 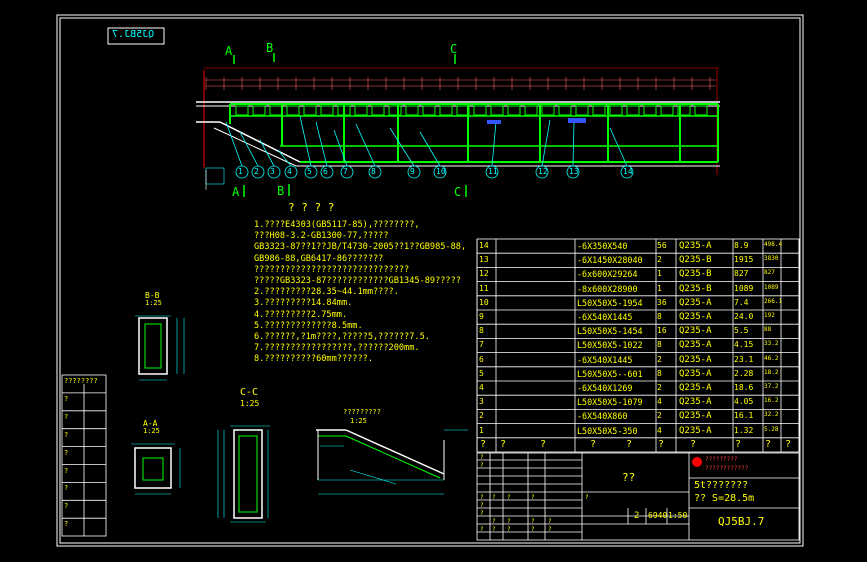 I want to click on bom-total: 3830, so click(x=771, y=259).